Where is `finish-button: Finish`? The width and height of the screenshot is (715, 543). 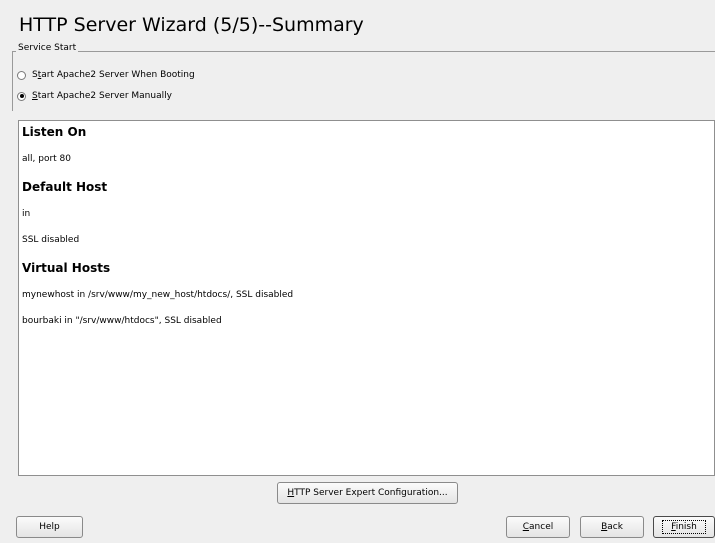
finish-button: Finish is located at coordinates (684, 527).